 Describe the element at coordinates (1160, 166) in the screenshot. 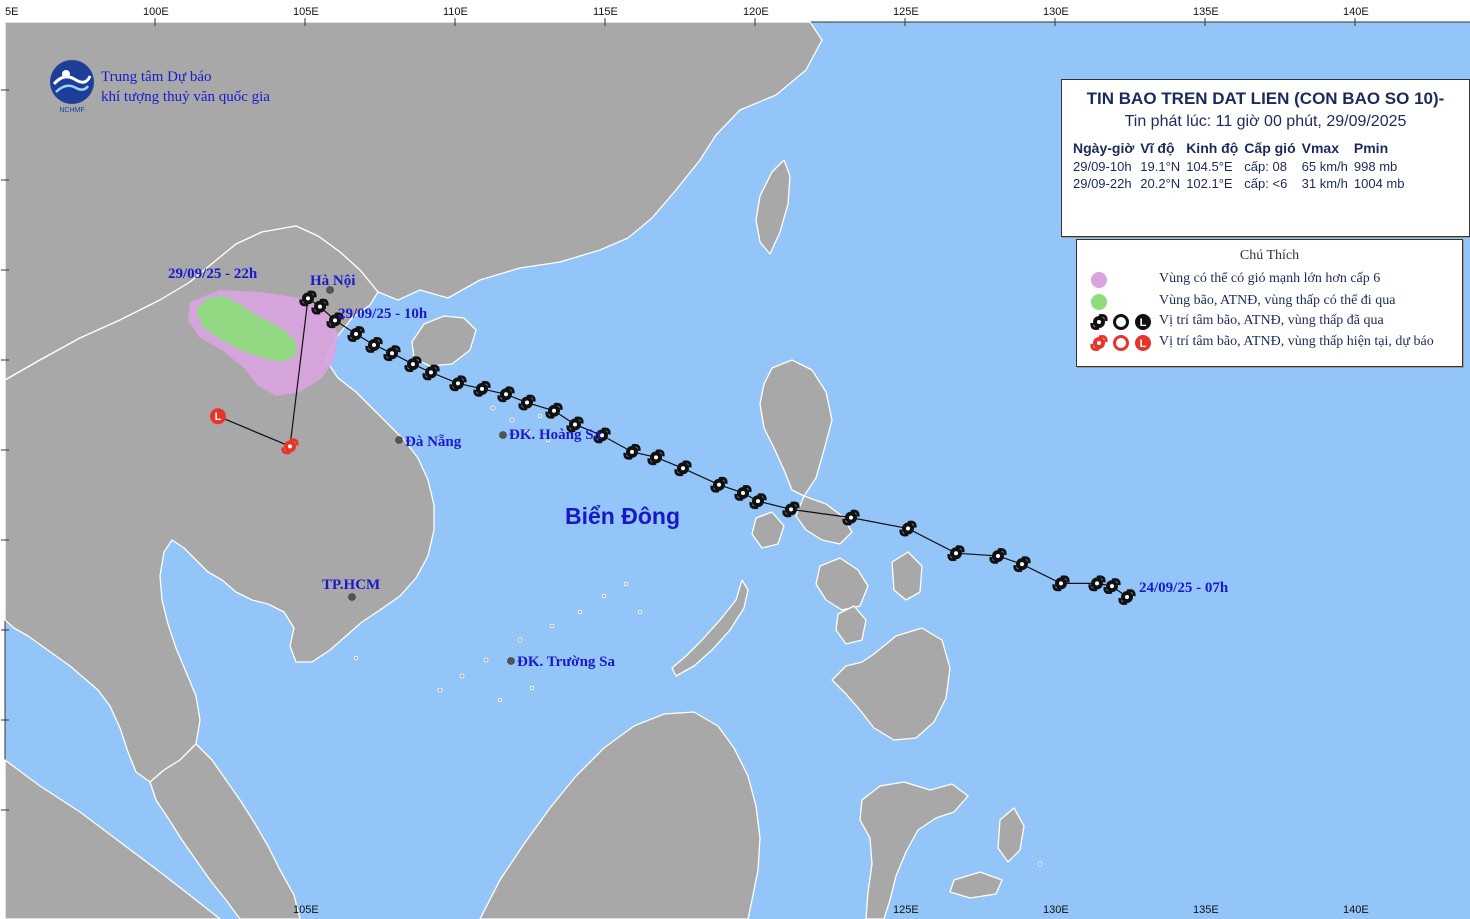

I see `cell: 19.1°N` at that location.